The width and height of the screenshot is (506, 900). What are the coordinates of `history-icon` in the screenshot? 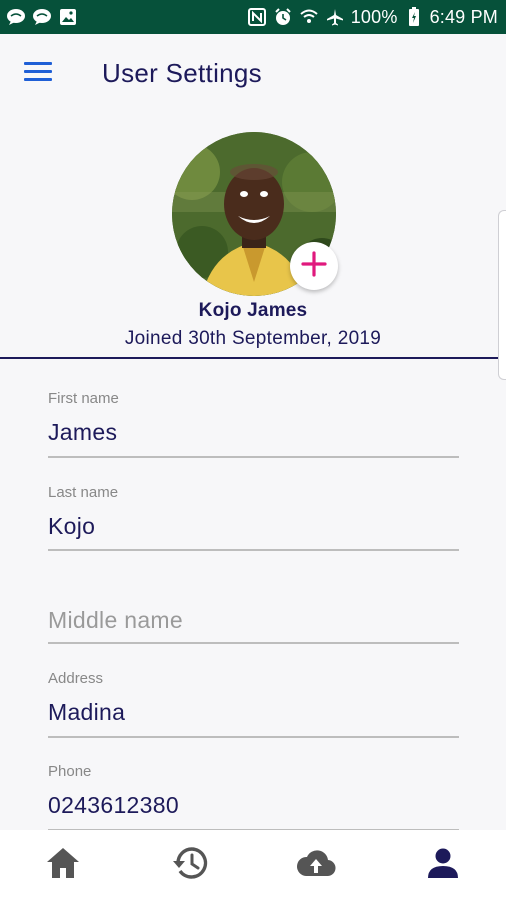 It's located at (190, 865).